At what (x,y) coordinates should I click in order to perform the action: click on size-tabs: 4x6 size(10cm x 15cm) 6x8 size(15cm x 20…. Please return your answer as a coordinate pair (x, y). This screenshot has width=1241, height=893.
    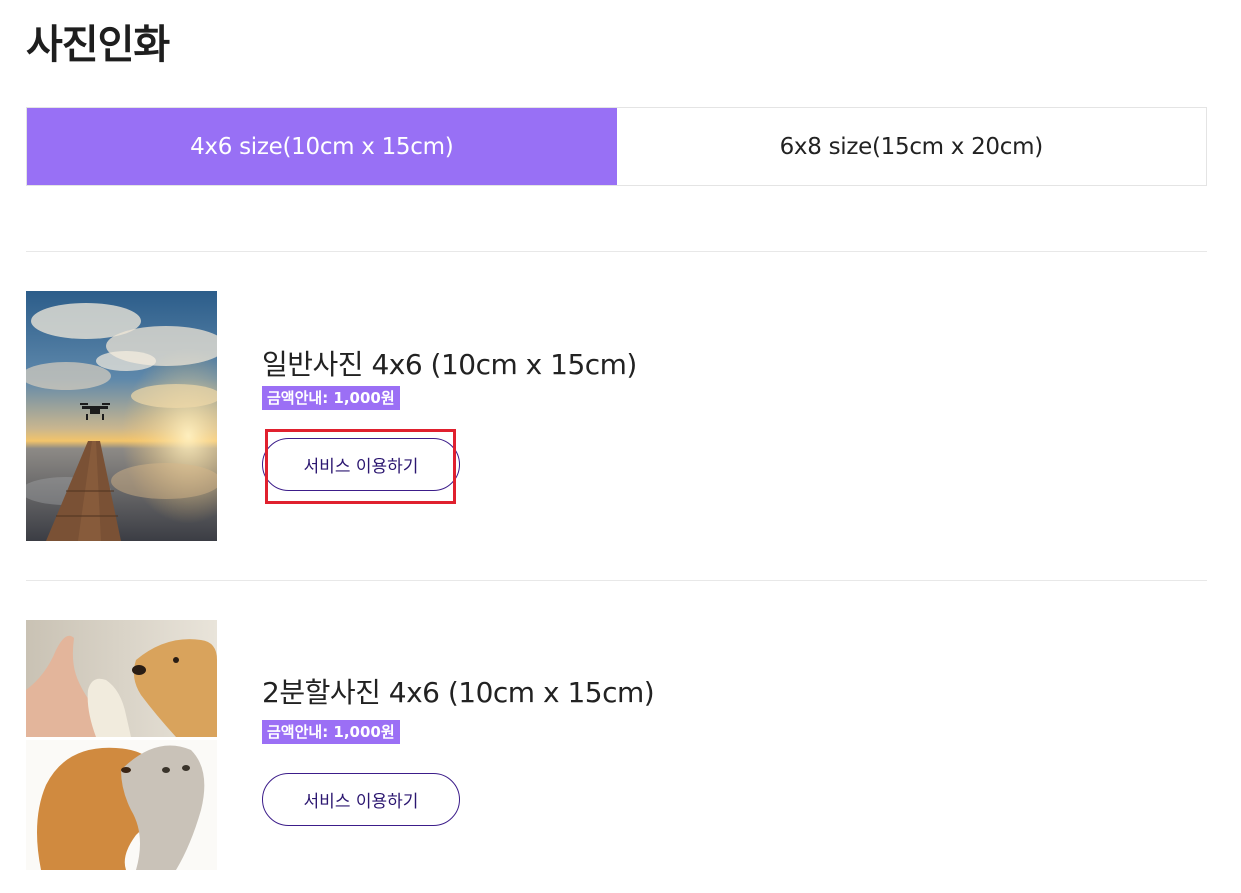
    Looking at the image, I should click on (616, 146).